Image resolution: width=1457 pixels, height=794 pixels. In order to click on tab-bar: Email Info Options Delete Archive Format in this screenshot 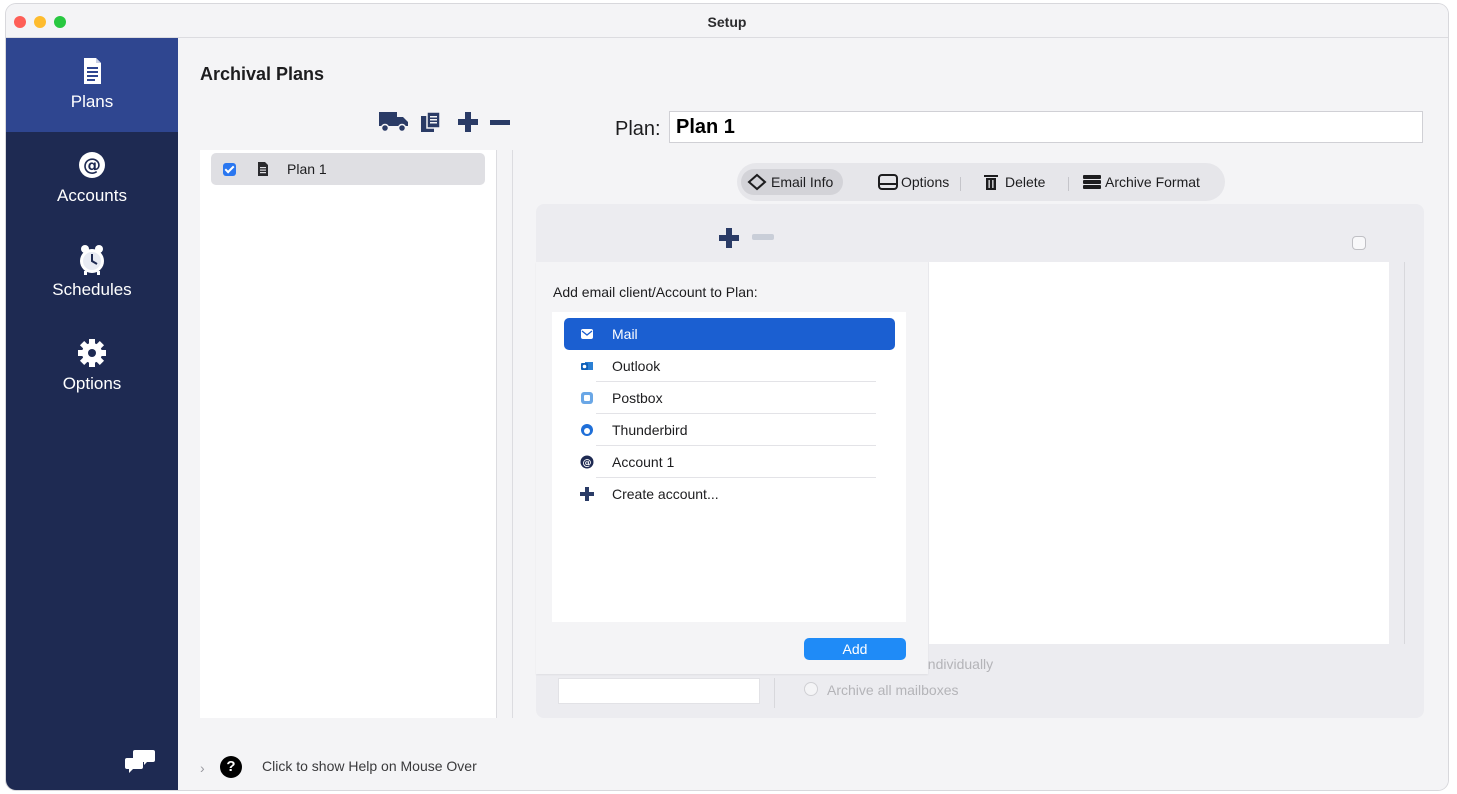, I will do `click(981, 182)`.